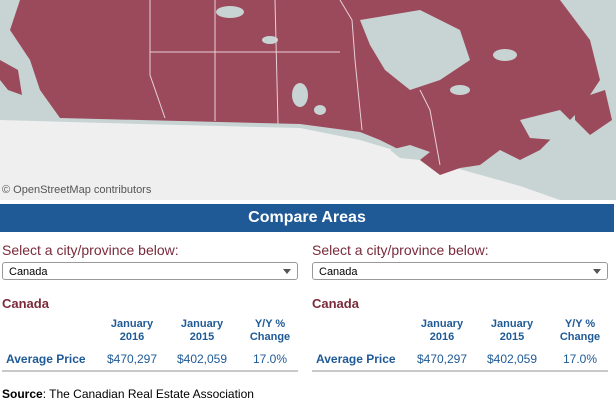 This screenshot has height=413, width=616. Describe the element at coordinates (22, 394) in the screenshot. I see `source-label: Source` at that location.